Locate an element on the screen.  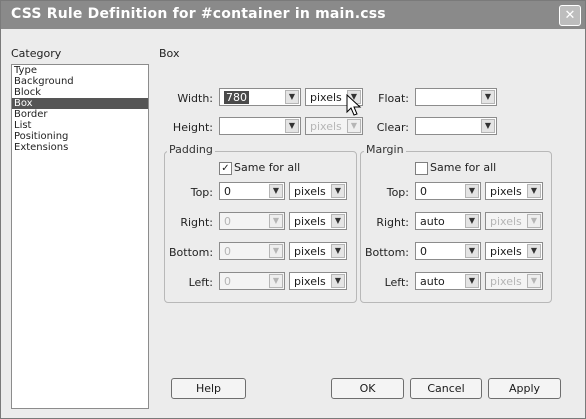
category-item-border: Border is located at coordinates (80, 114).